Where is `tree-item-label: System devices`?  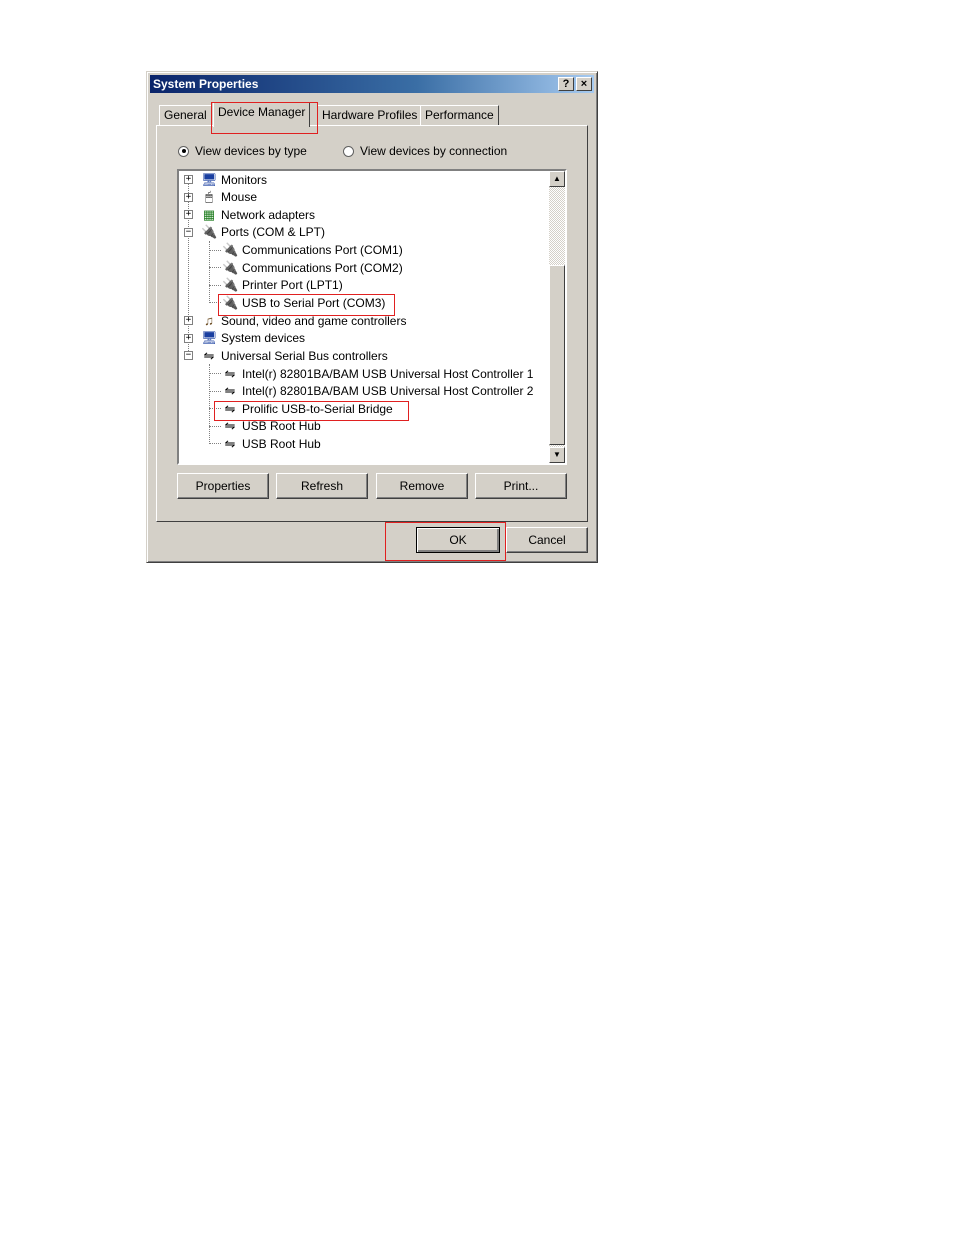
tree-item-label: System devices is located at coordinates (263, 337).